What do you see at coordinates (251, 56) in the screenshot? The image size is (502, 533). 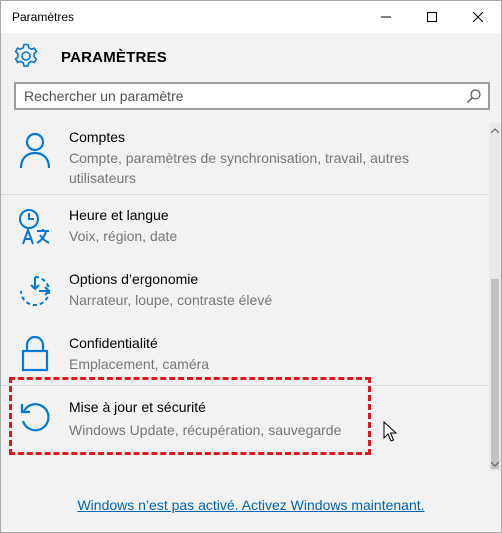 I see `app-header: PARAMÈTRES` at bounding box center [251, 56].